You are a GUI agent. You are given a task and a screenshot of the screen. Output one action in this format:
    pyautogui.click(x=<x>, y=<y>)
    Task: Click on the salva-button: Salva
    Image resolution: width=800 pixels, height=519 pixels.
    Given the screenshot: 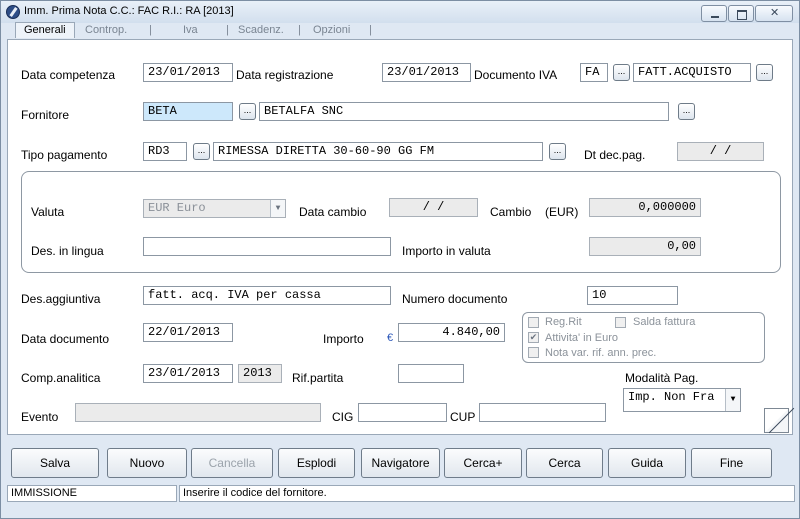 What is the action you would take?
    pyautogui.click(x=55, y=463)
    